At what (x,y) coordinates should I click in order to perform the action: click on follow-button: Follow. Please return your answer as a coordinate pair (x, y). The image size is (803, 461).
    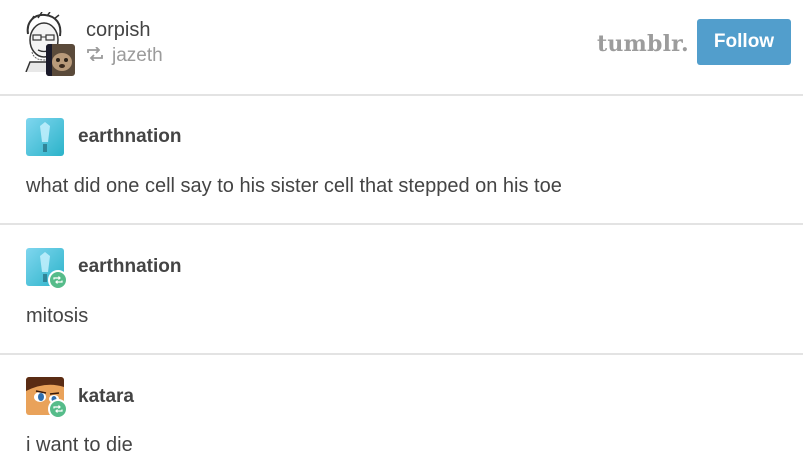
    Looking at the image, I should click on (744, 42).